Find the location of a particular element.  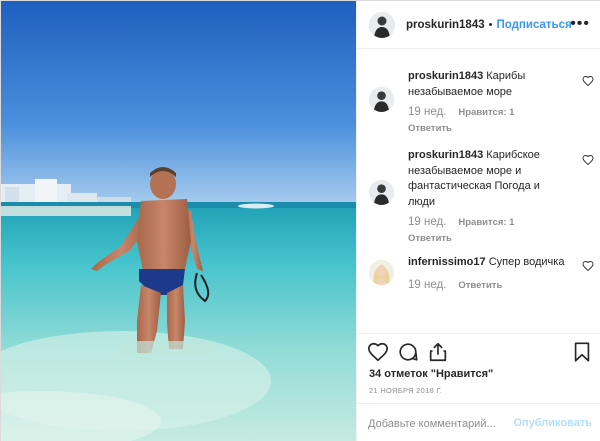

comment-input is located at coordinates (438, 424).